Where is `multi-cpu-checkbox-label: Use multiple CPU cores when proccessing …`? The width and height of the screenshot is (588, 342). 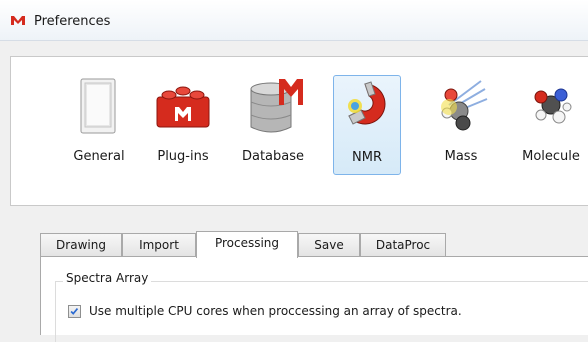 multi-cpu-checkbox-label: Use multiple CPU cores when proccessing … is located at coordinates (275, 311).